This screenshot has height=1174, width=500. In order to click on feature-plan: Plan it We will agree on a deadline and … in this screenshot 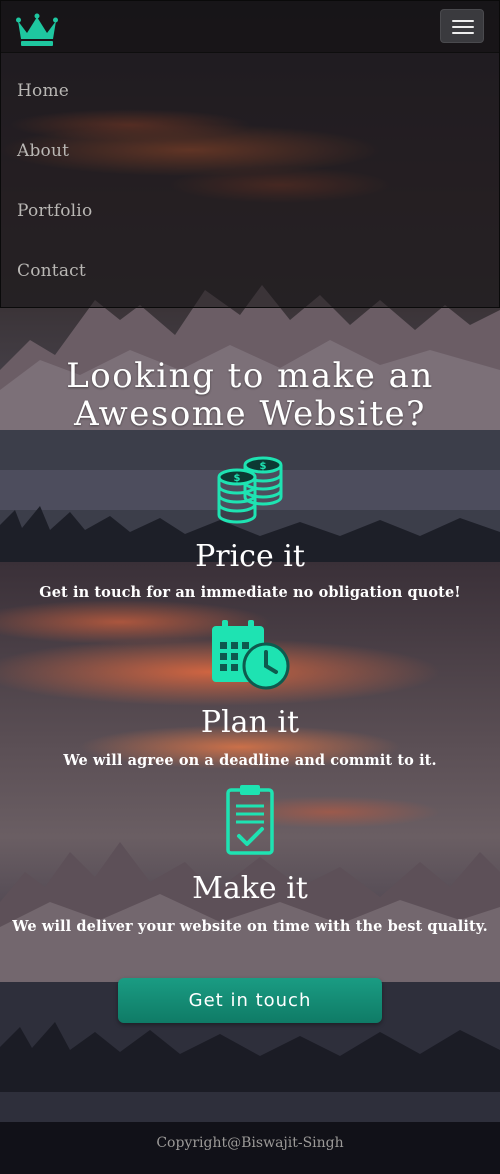, I will do `click(250, 694)`.